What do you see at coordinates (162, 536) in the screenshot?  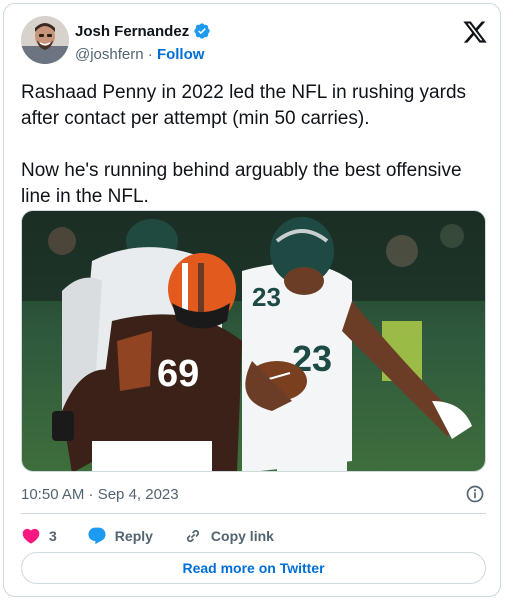 I see `tweet-actions: 3 Reply Copy link` at bounding box center [162, 536].